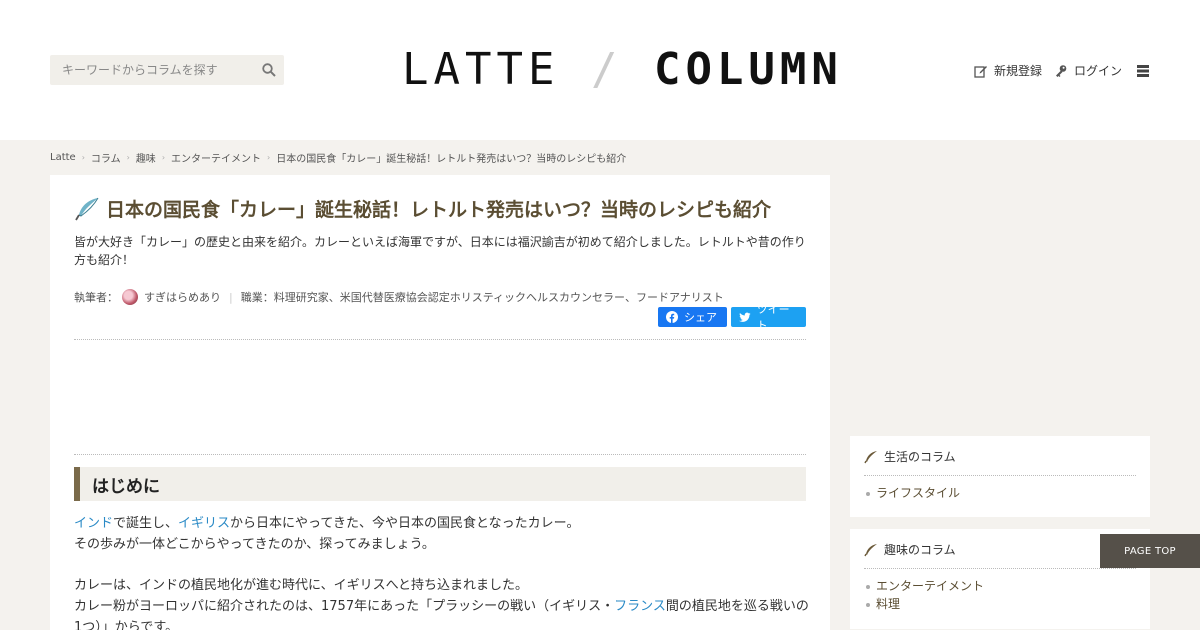 This screenshot has width=1200, height=630. I want to click on twitter-share-button: ツイート, so click(768, 317).